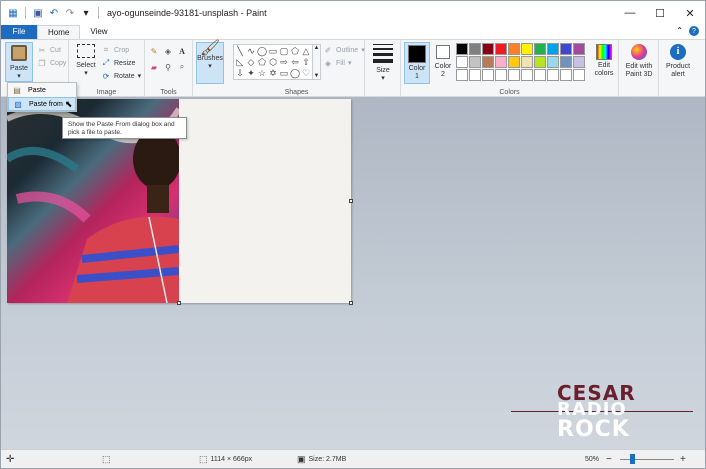 This screenshot has height=469, width=706. What do you see at coordinates (154, 67) in the screenshot?
I see `eraser-icon: ▰` at bounding box center [154, 67].